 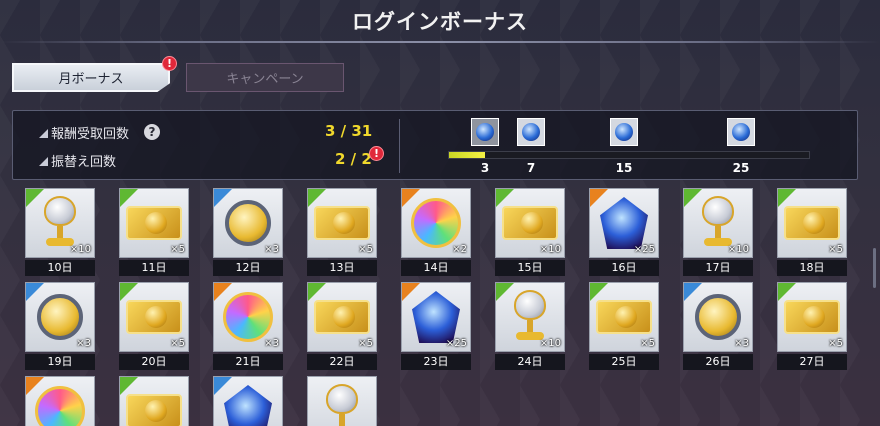 I want to click on tab-notification-badge: !, so click(x=169, y=63).